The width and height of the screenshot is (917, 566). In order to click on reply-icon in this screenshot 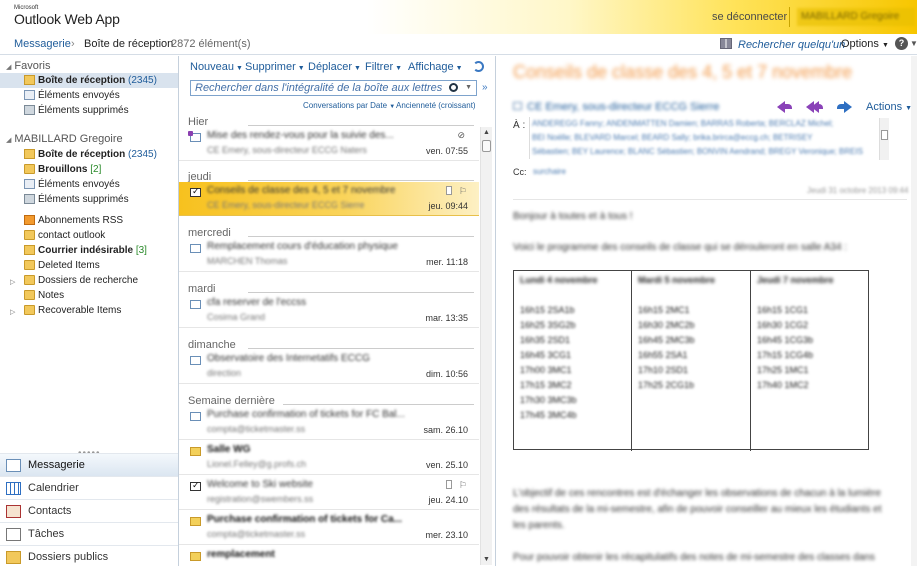, I will do `click(785, 106)`.